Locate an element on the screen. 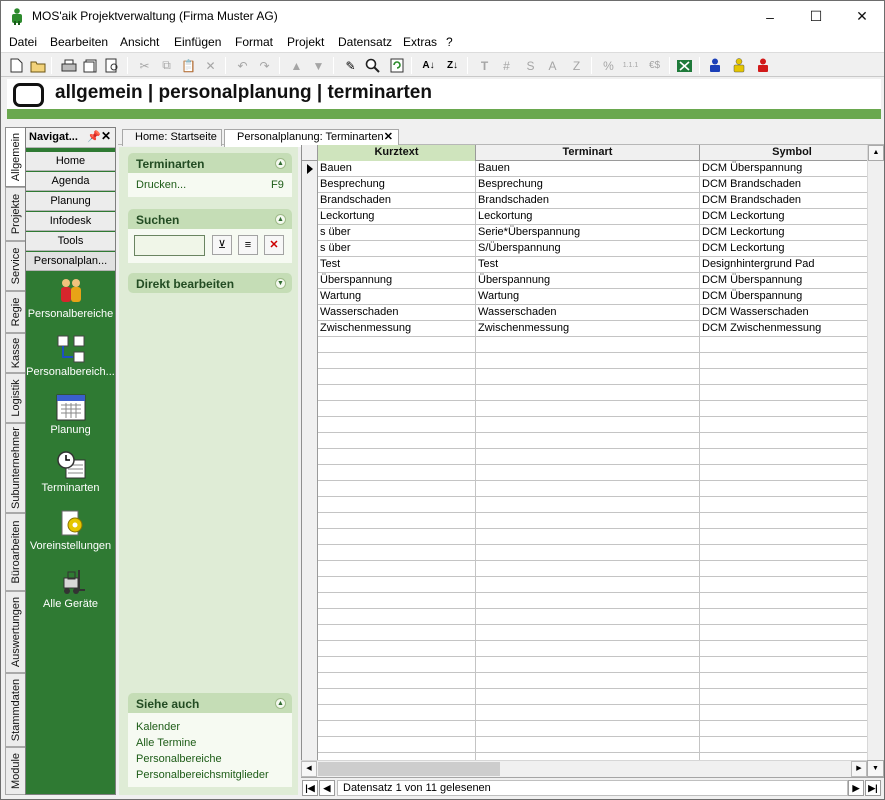 This screenshot has height=800, width=885. collapse-icon: ▲ is located at coordinates (280, 163).